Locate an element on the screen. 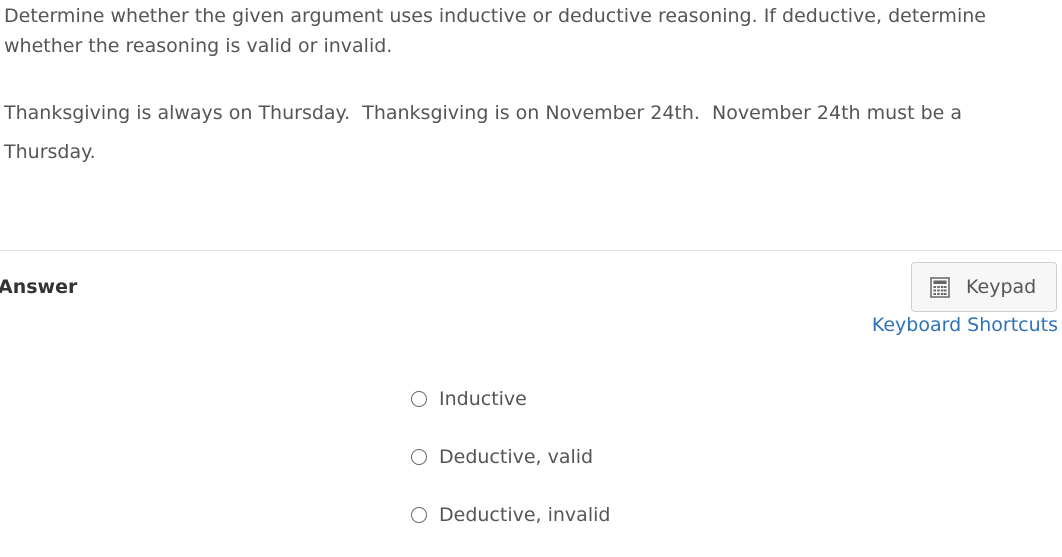  option-deductive-valid: Deductive, valid is located at coordinates (510, 457).